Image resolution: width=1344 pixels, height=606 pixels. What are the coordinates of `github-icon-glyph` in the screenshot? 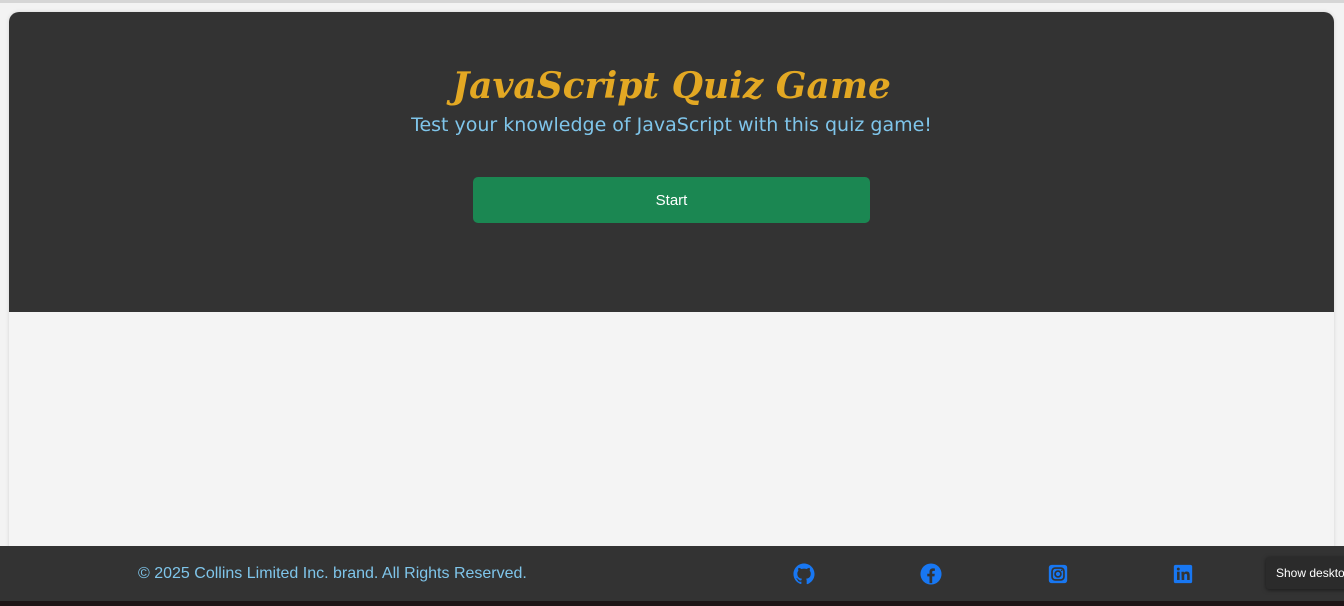 It's located at (804, 574).